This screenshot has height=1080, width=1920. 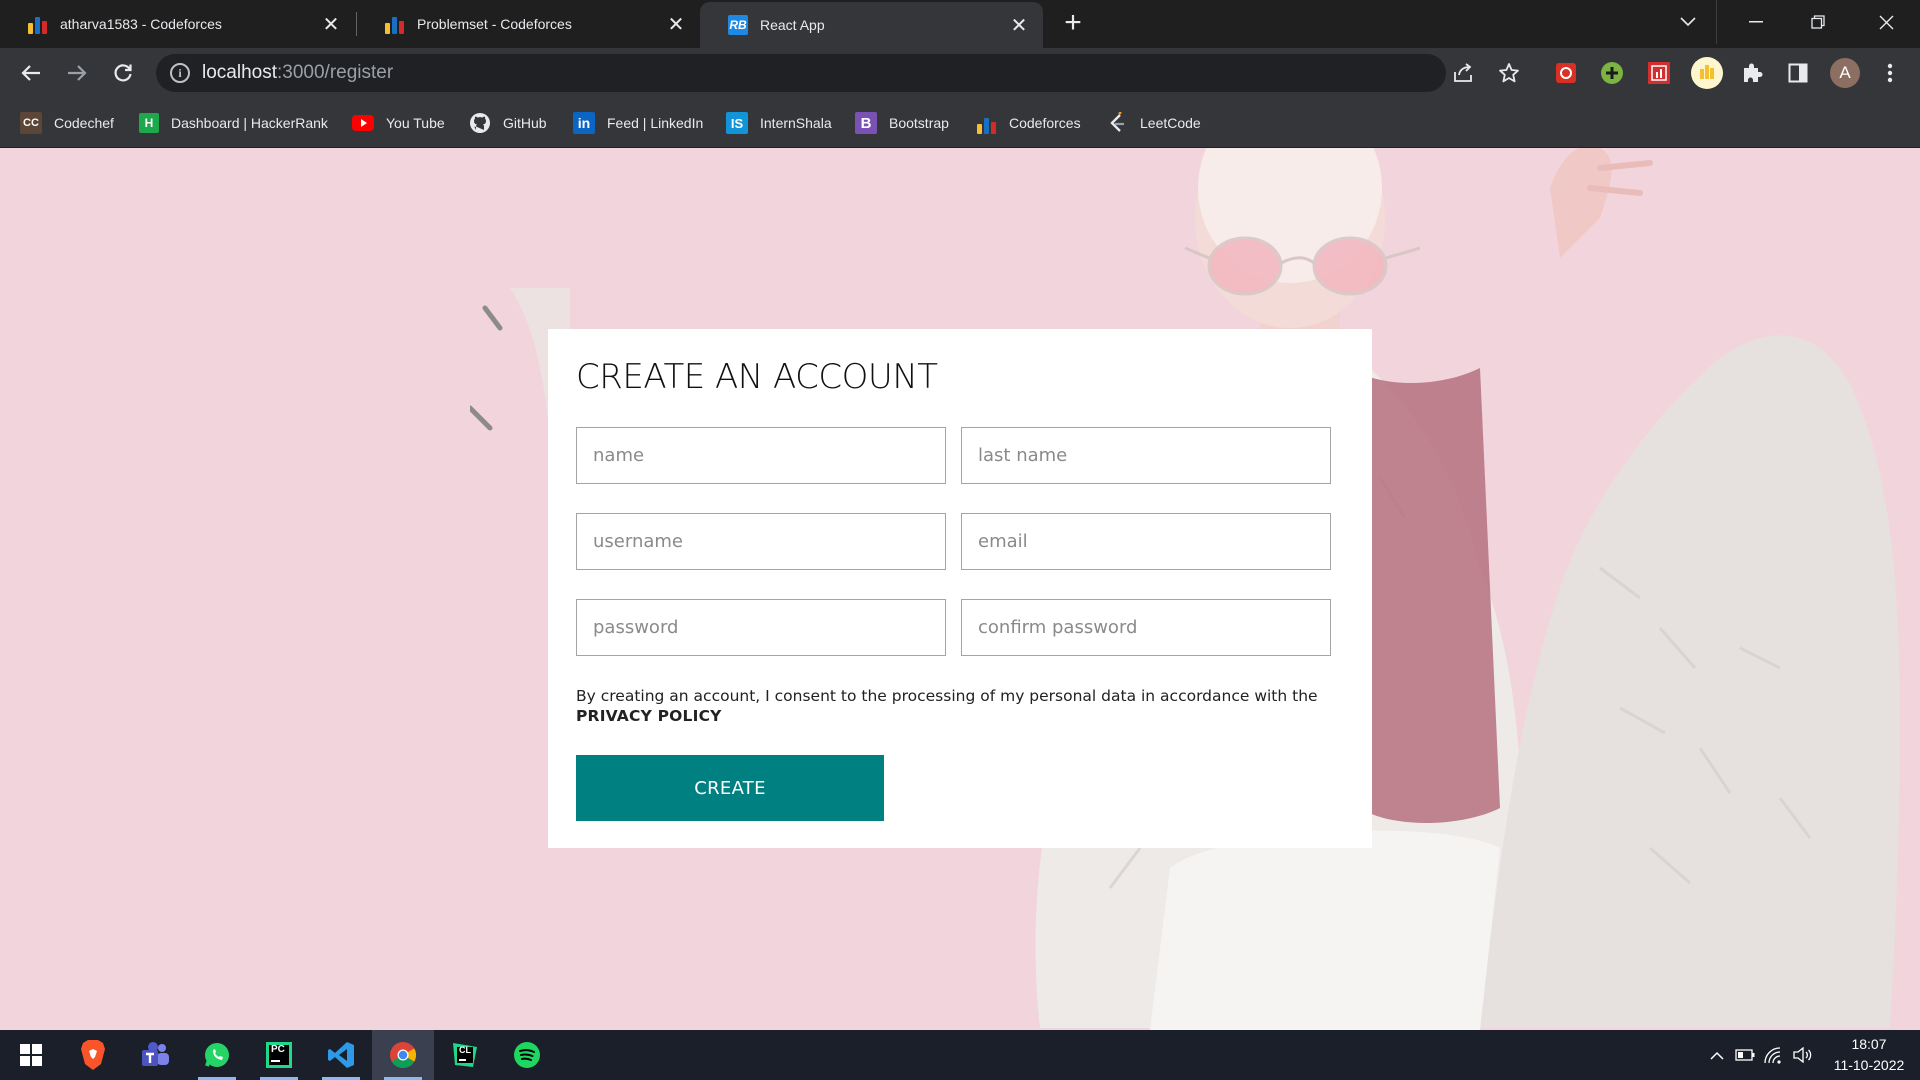 I want to click on url-path: :3000/register, so click(x=335, y=72).